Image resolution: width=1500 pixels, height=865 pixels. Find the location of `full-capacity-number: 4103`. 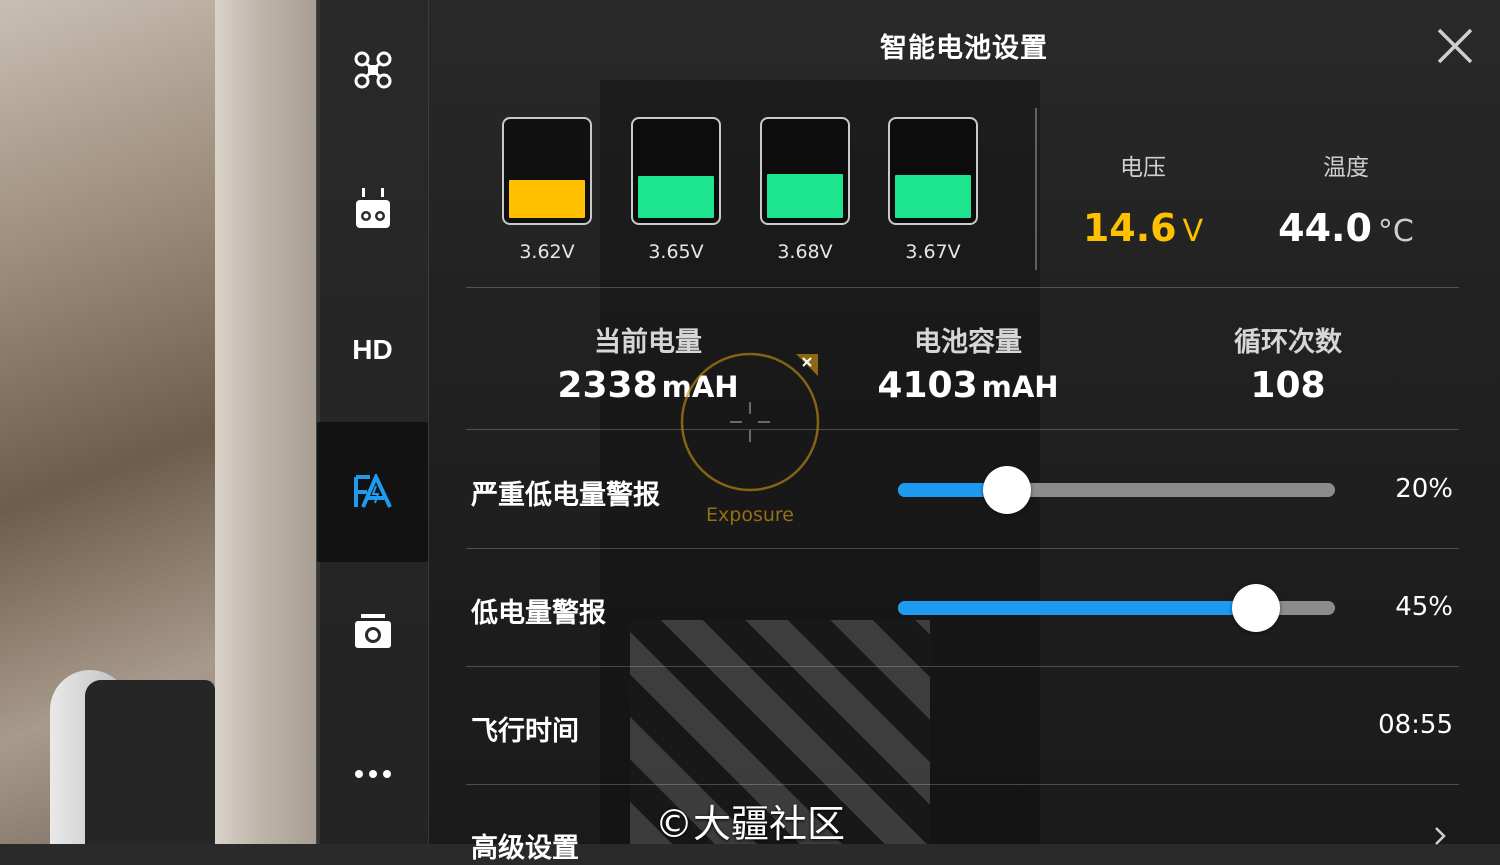

full-capacity-number: 4103 is located at coordinates (927, 385).